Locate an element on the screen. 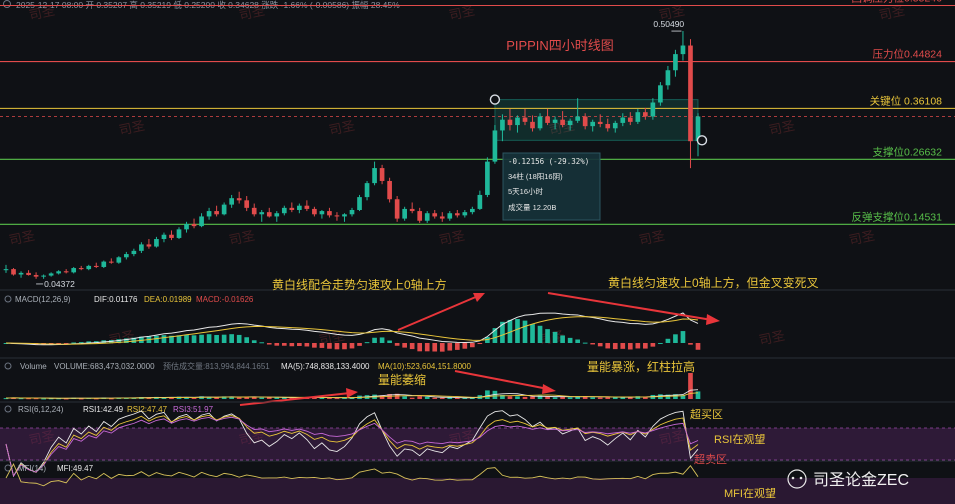 This screenshot has width=955, height=504. volume-note-left: 量能萎缩 is located at coordinates (402, 379).